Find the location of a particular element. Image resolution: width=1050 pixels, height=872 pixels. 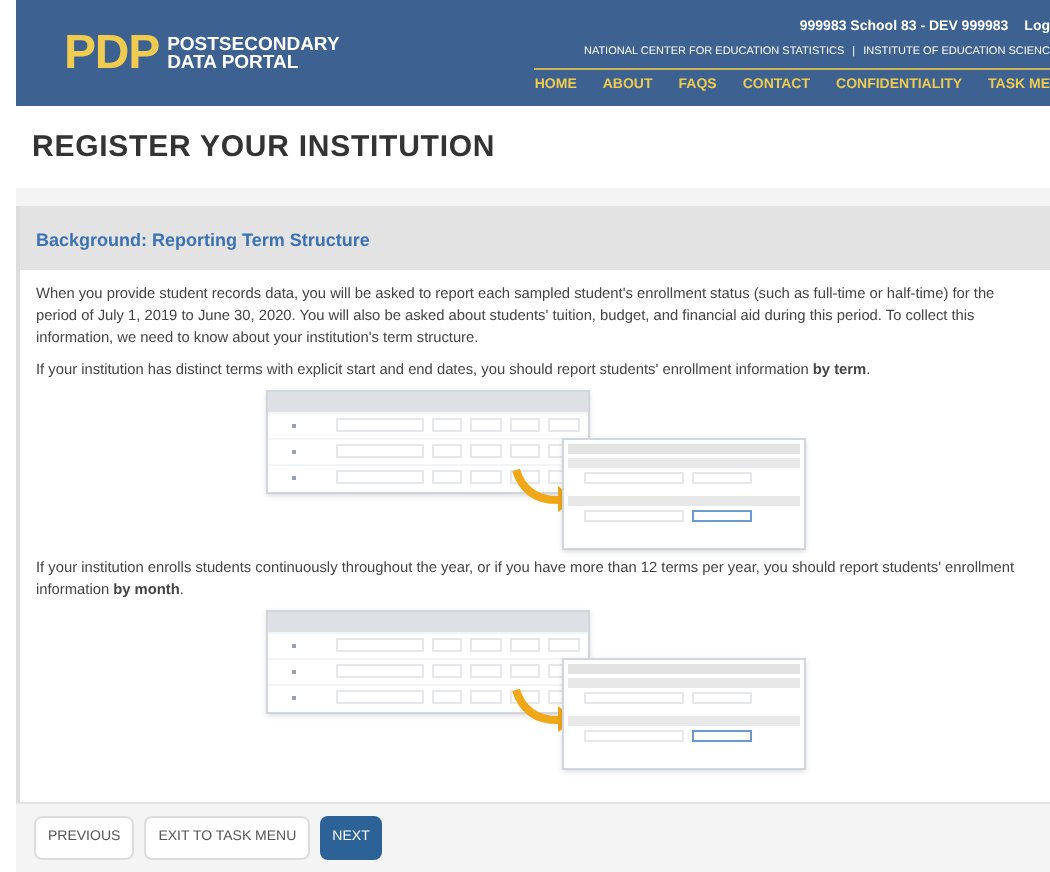

logo-text: DATA PORTAL is located at coordinates (234, 62).